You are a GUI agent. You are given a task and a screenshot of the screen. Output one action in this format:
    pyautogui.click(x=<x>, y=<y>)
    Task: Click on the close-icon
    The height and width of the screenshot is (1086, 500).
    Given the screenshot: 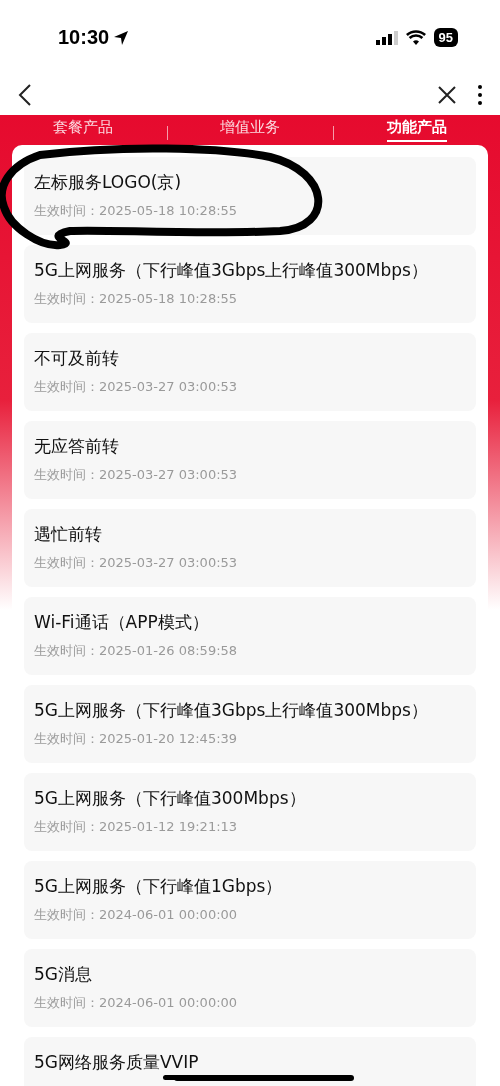 What is the action you would take?
    pyautogui.click(x=447, y=95)
    